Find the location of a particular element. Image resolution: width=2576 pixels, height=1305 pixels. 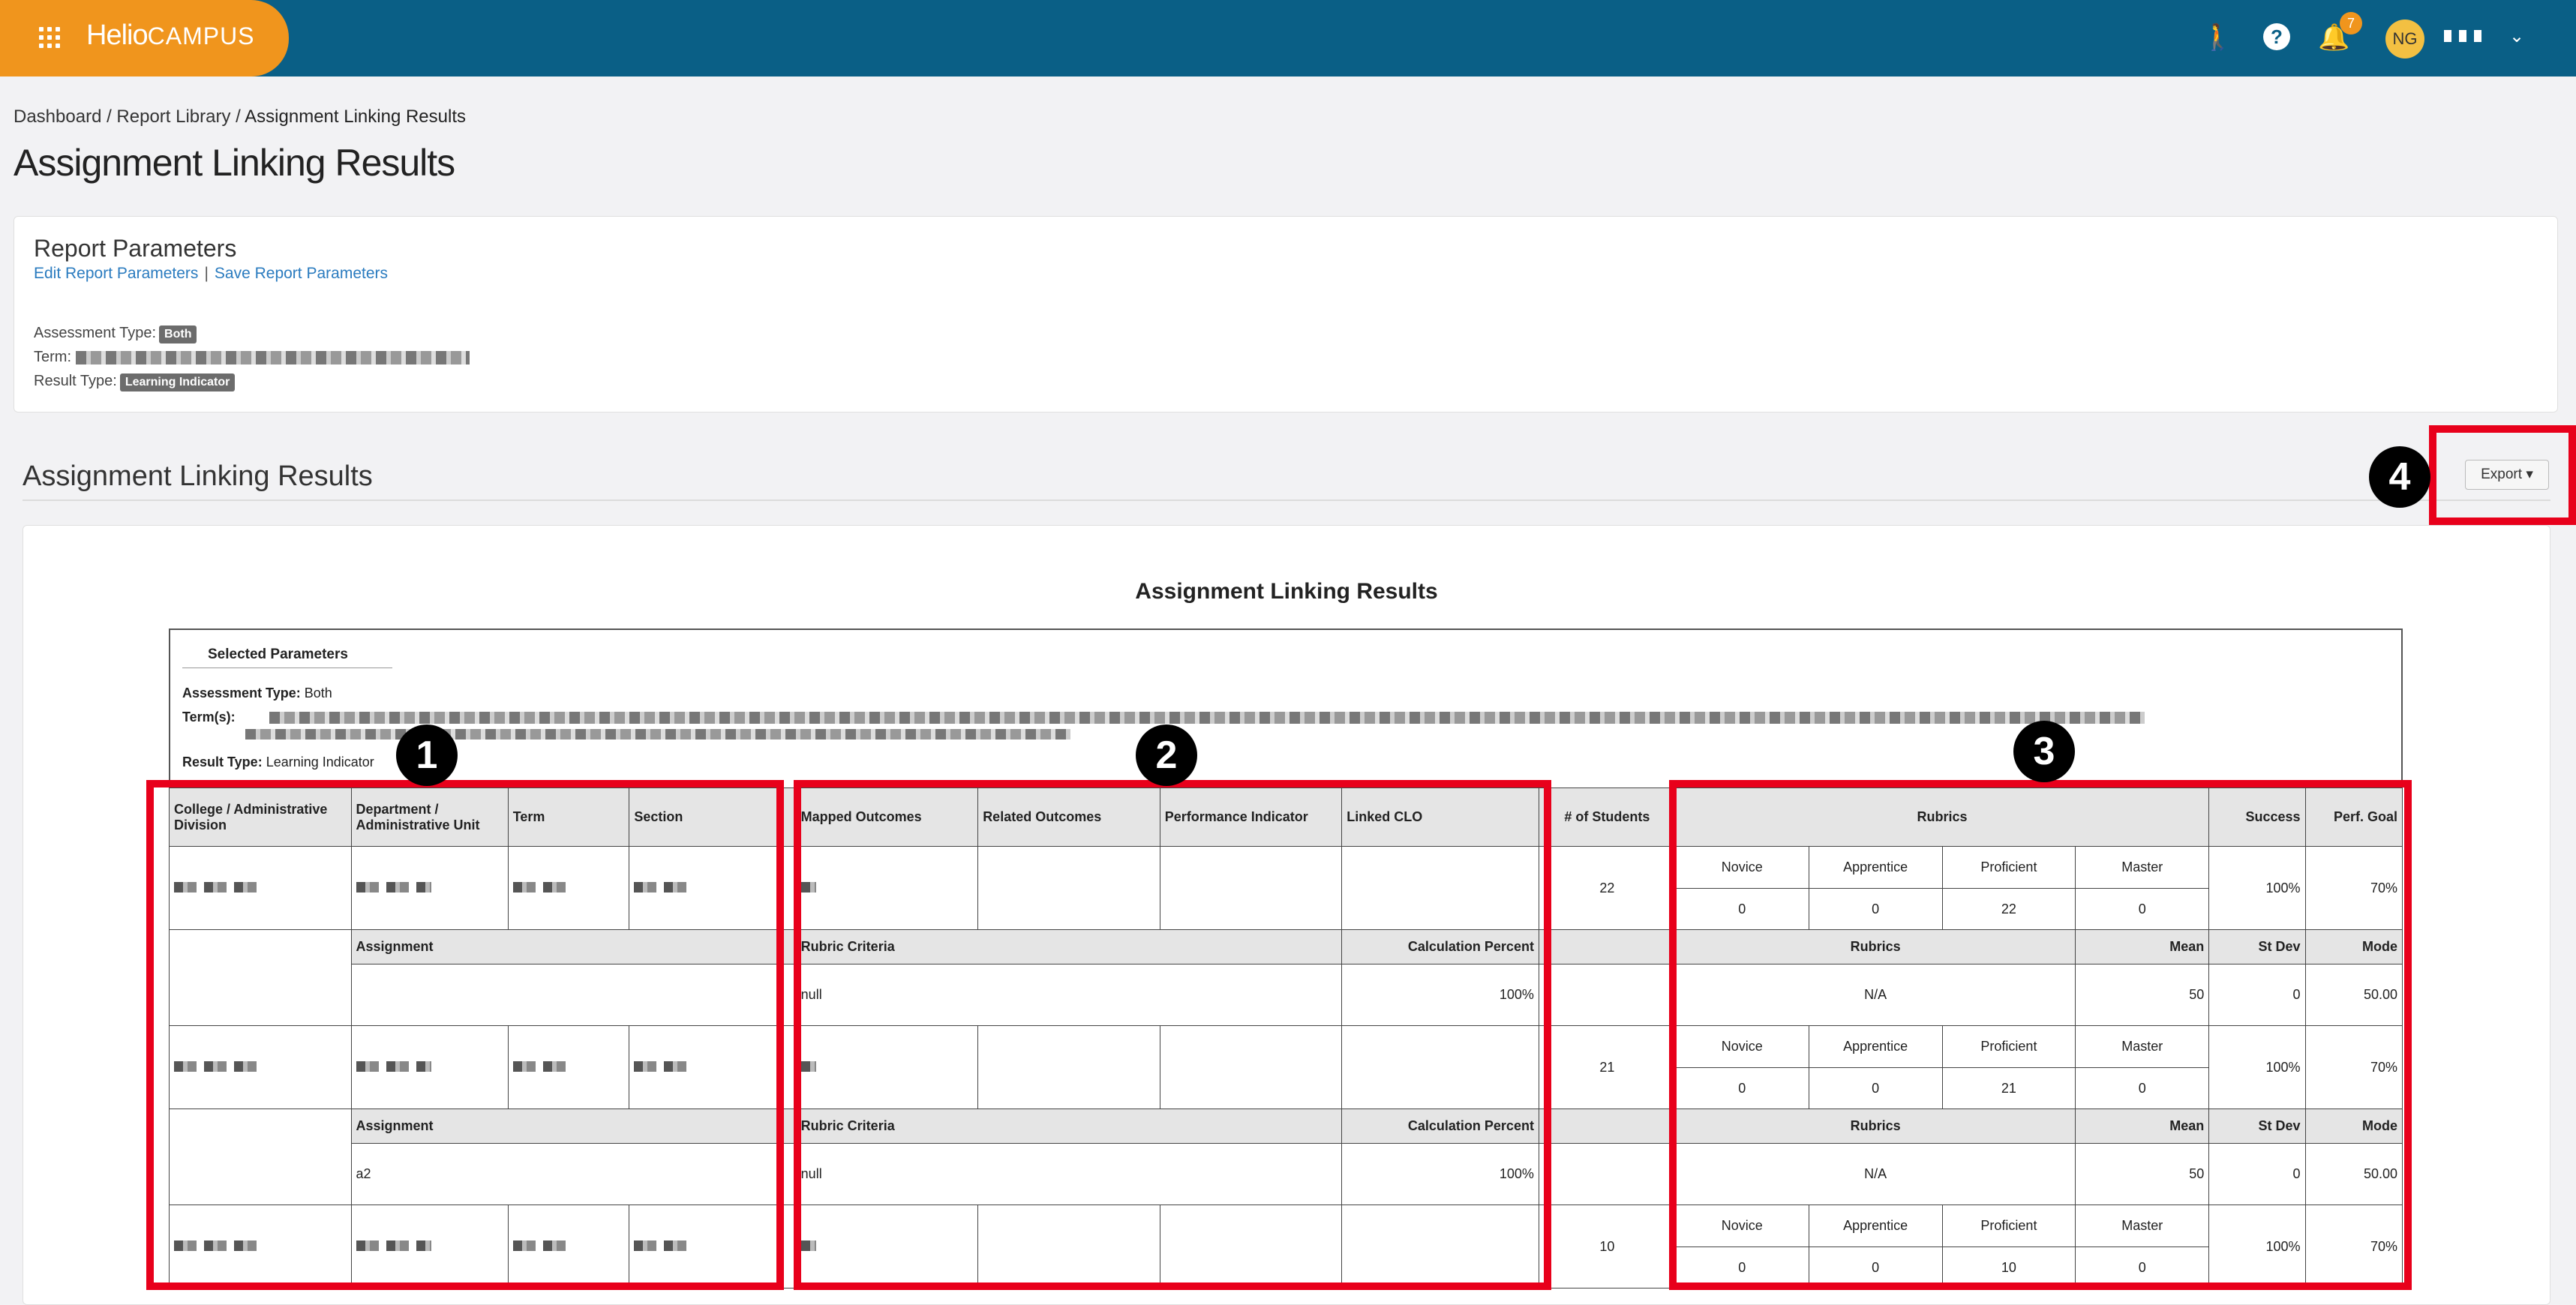

page-title: Assignment Linking Results is located at coordinates (234, 163).